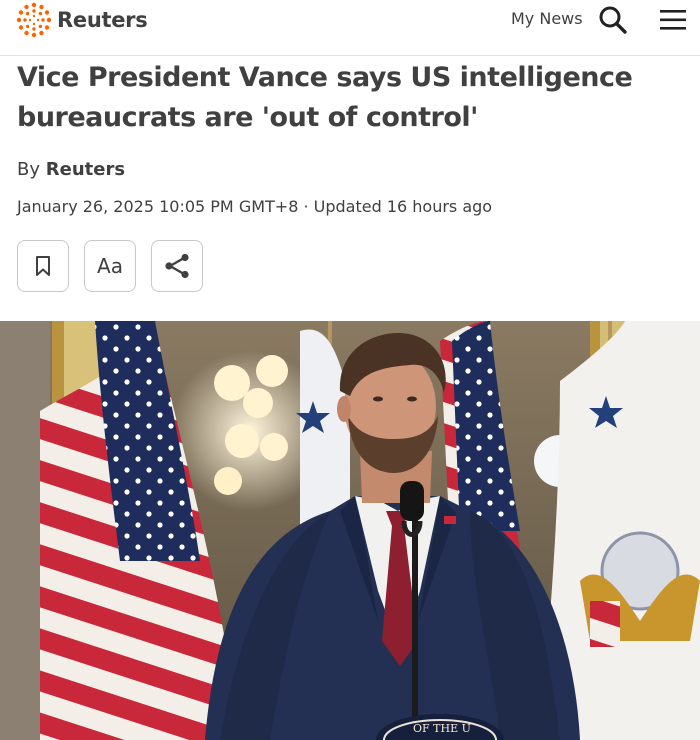 The width and height of the screenshot is (700, 740). What do you see at coordinates (29, 169) in the screenshot?
I see `byline-prefix: By` at bounding box center [29, 169].